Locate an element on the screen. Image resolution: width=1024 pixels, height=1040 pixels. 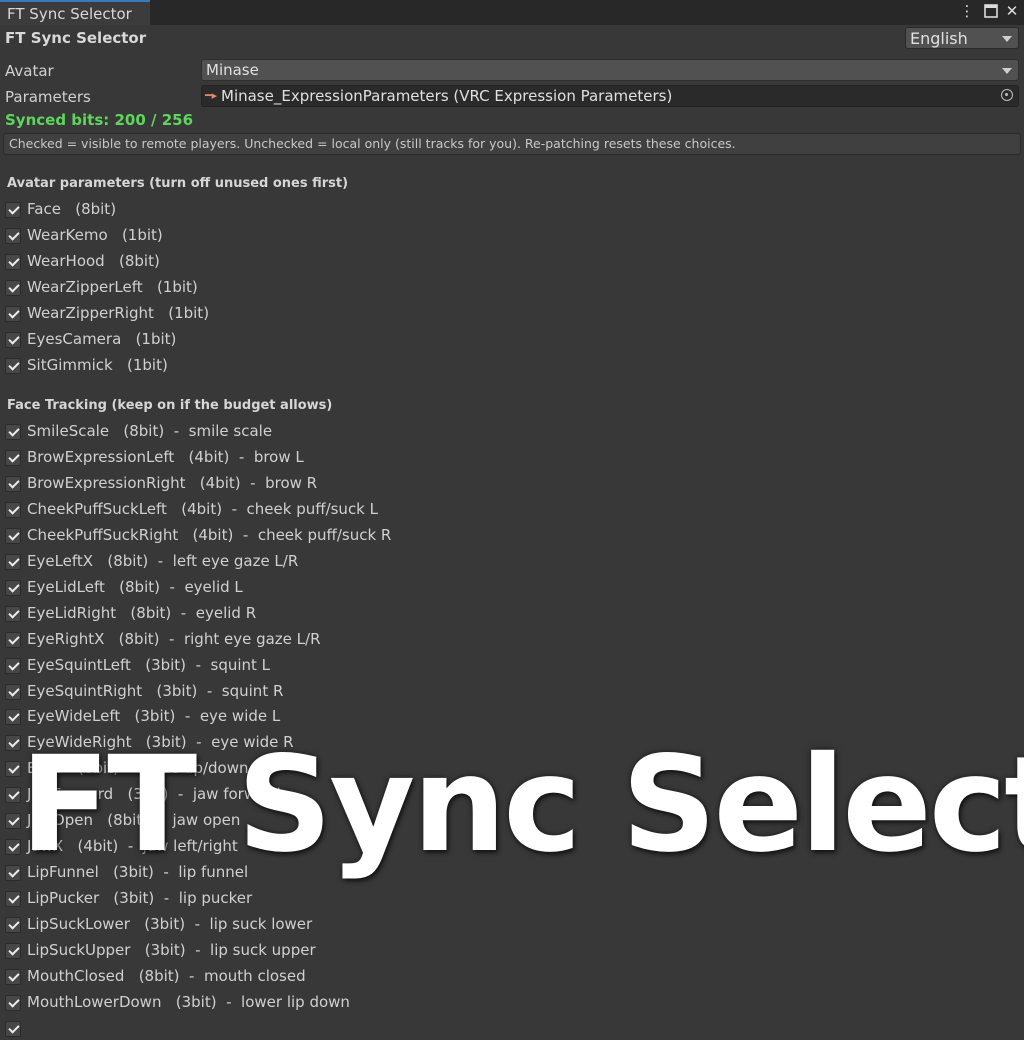
parameter-row: Face (8bit) is located at coordinates (353, 210).